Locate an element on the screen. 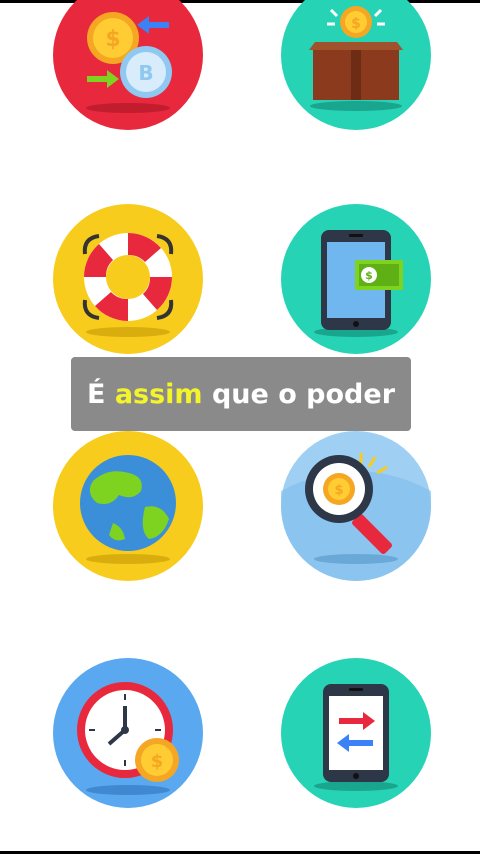 This screenshot has height=854, width=480. crypto-exchange-icon: $ B is located at coordinates (128, 65).